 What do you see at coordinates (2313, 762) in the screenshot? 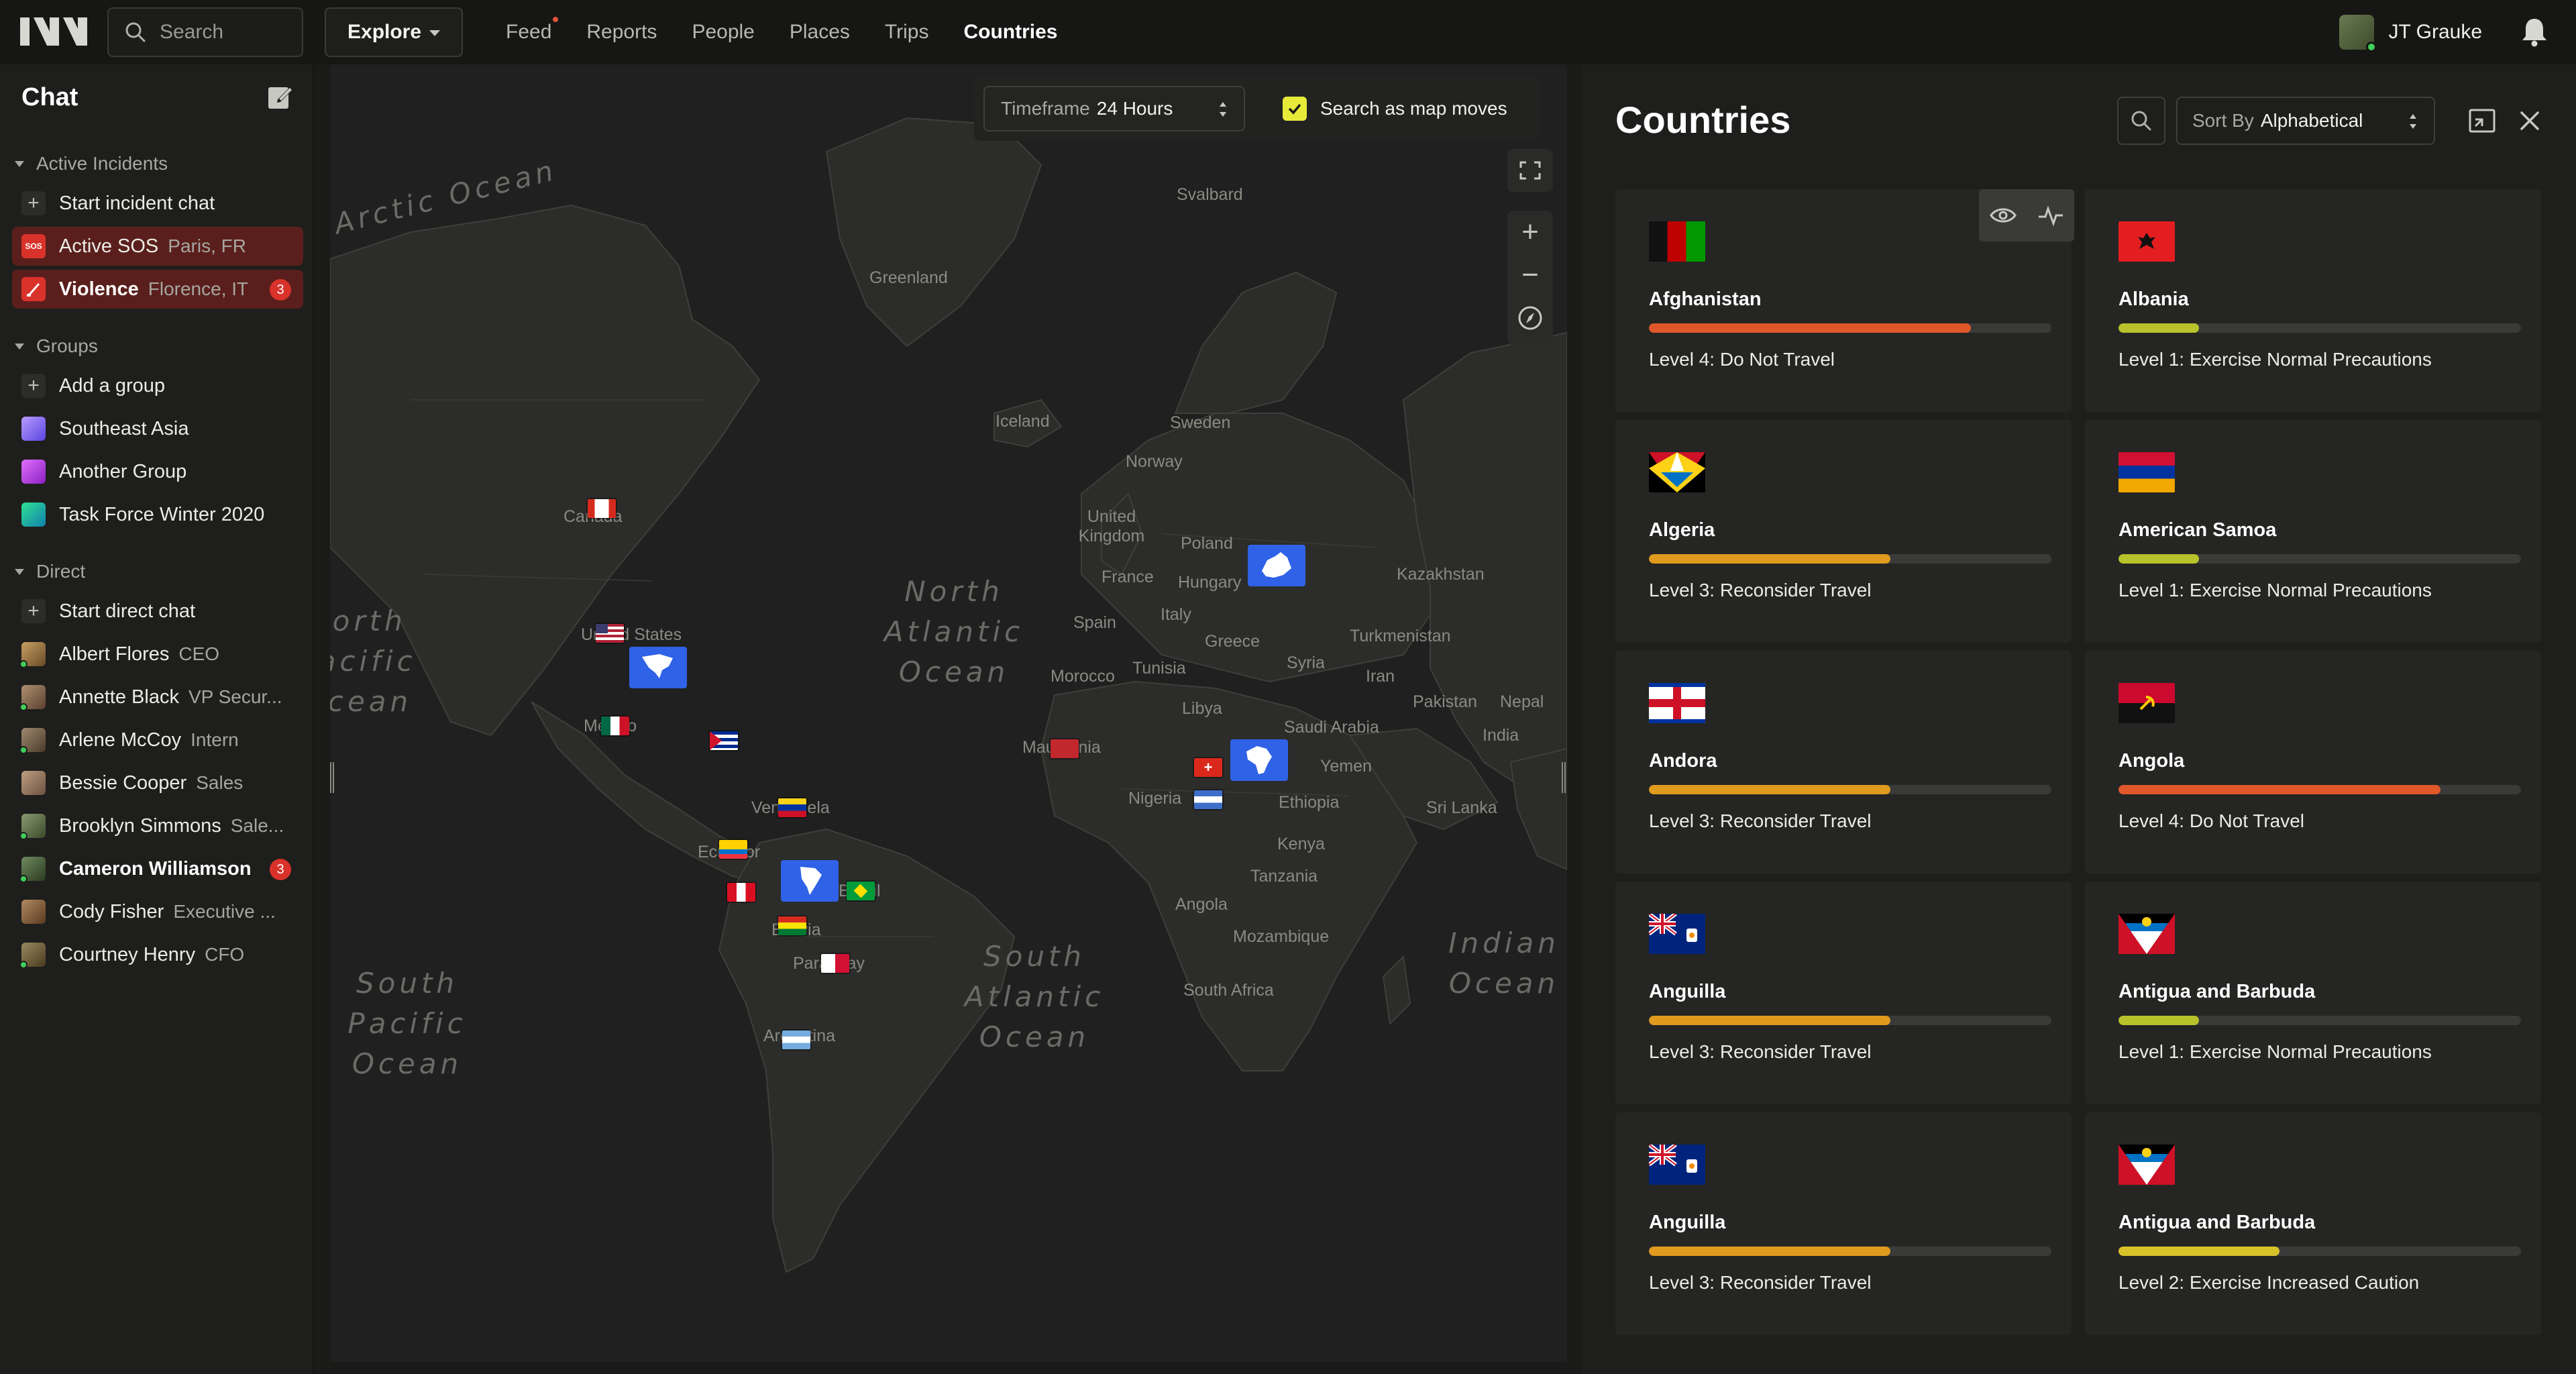
I see `country-card-angola: Angola Level 4: Do Not Travel` at bounding box center [2313, 762].